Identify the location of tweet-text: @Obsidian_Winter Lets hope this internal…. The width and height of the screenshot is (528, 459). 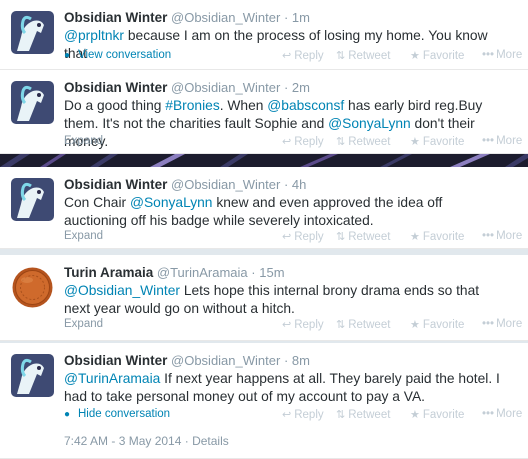
(284, 300).